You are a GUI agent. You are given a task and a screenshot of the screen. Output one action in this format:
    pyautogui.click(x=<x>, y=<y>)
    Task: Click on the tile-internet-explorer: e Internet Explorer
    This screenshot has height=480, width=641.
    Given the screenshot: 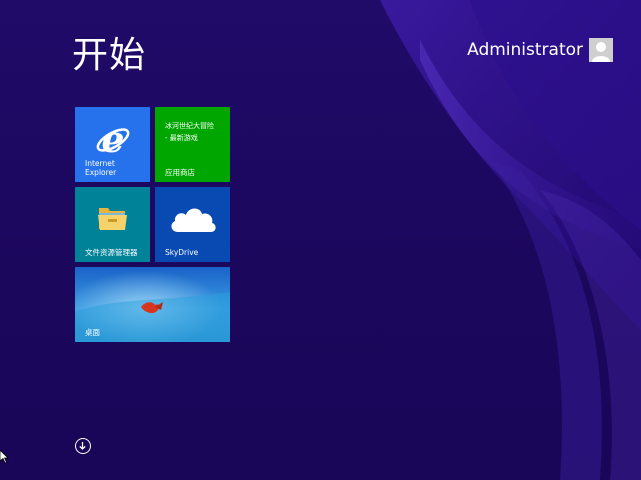 What is the action you would take?
    pyautogui.click(x=112, y=144)
    